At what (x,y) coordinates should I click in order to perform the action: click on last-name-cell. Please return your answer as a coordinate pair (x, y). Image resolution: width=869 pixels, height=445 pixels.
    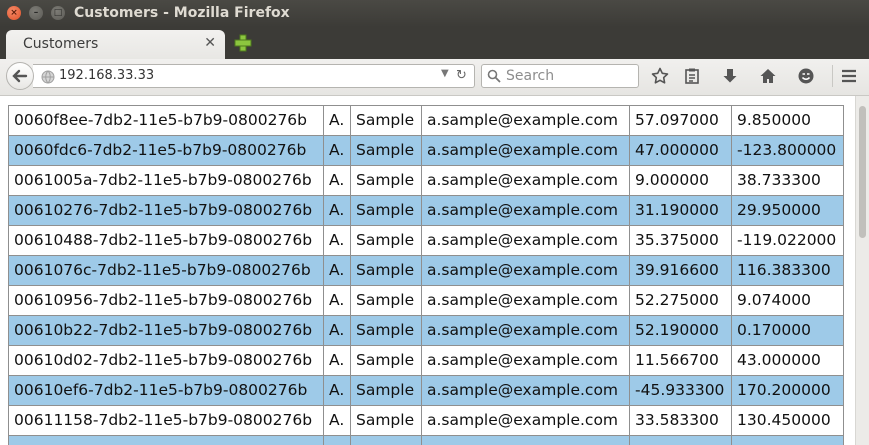
    Looking at the image, I should click on (386, 440).